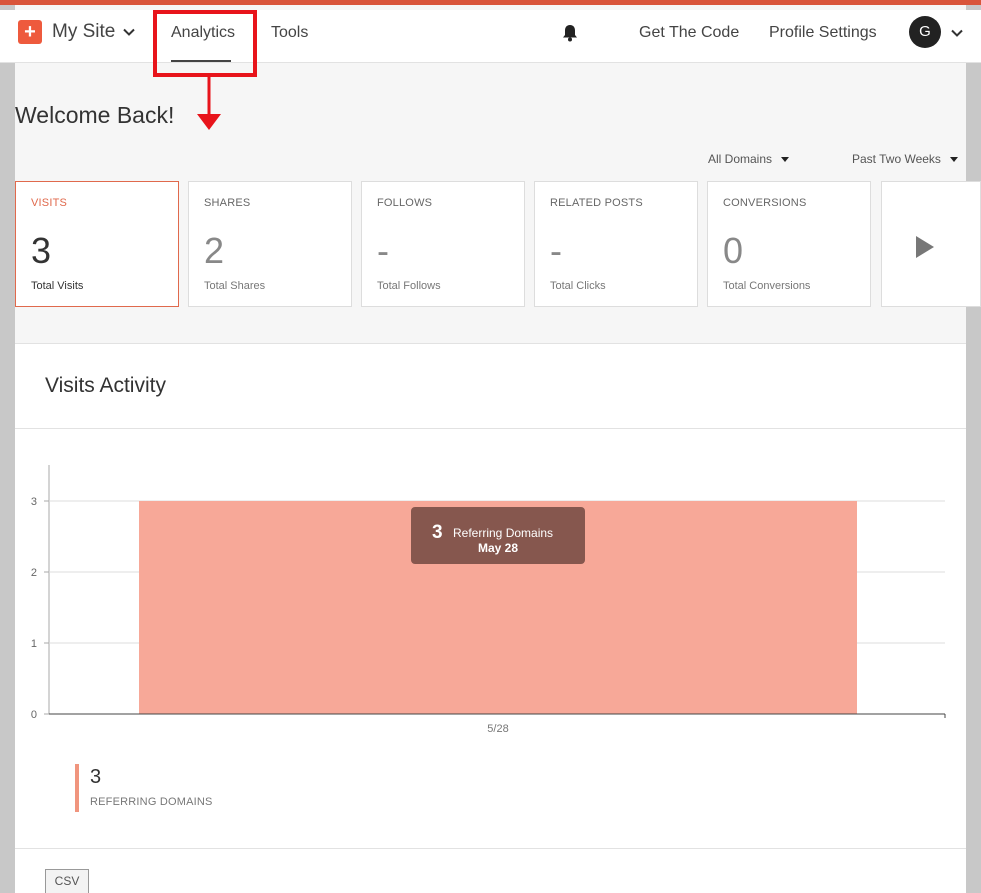  What do you see at coordinates (49, 203) in the screenshot?
I see `stat-title: VISITS` at bounding box center [49, 203].